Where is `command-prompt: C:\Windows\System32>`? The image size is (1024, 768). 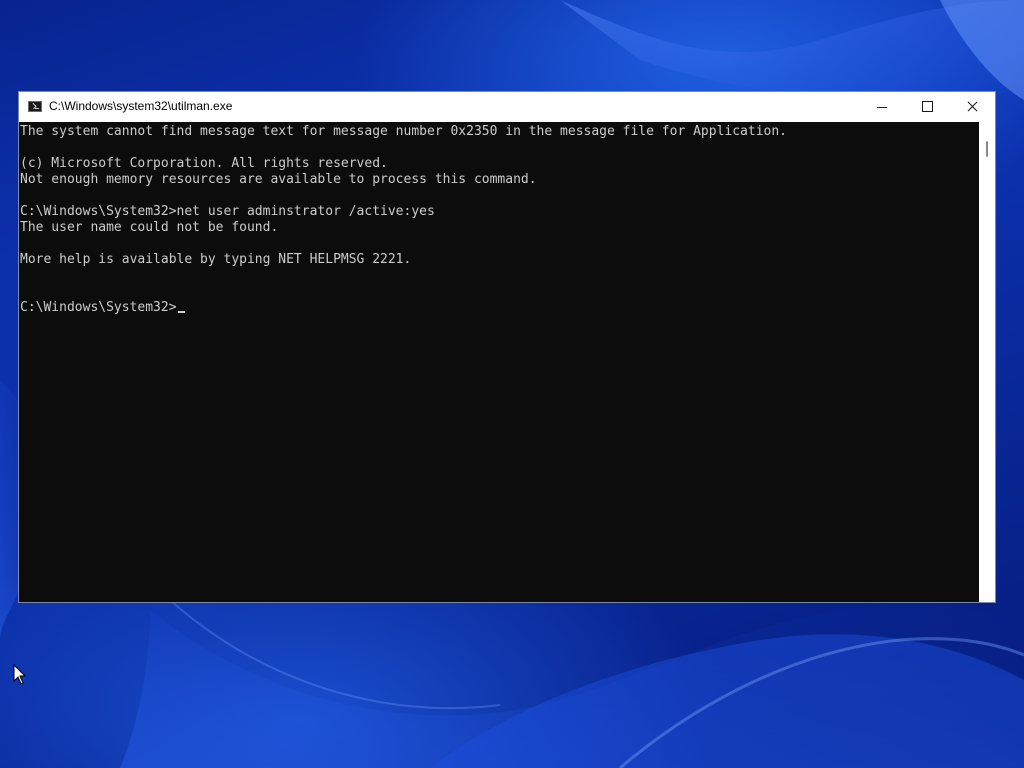
command-prompt: C:\Windows\System32> is located at coordinates (98, 307).